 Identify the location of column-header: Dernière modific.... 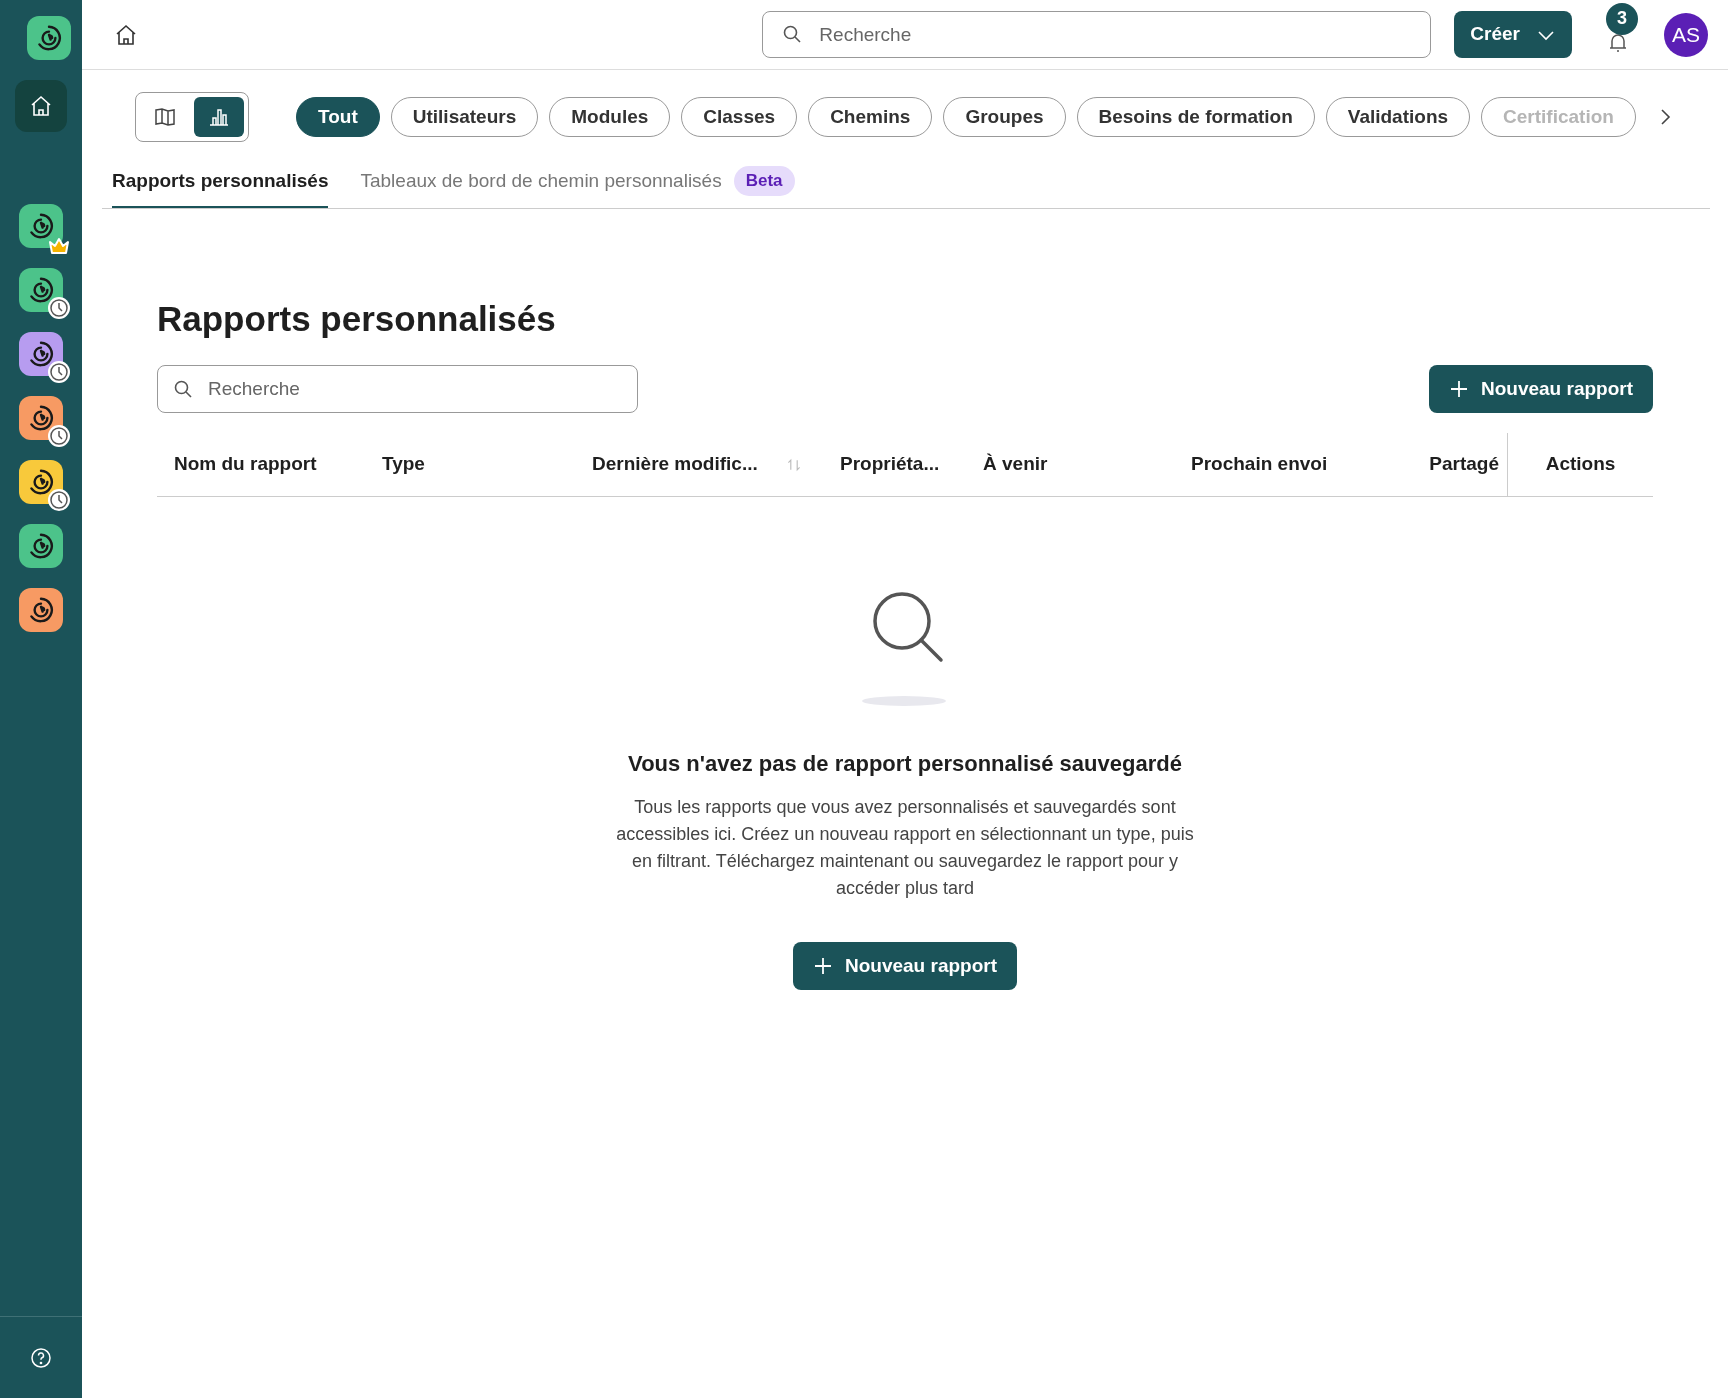
(697, 464).